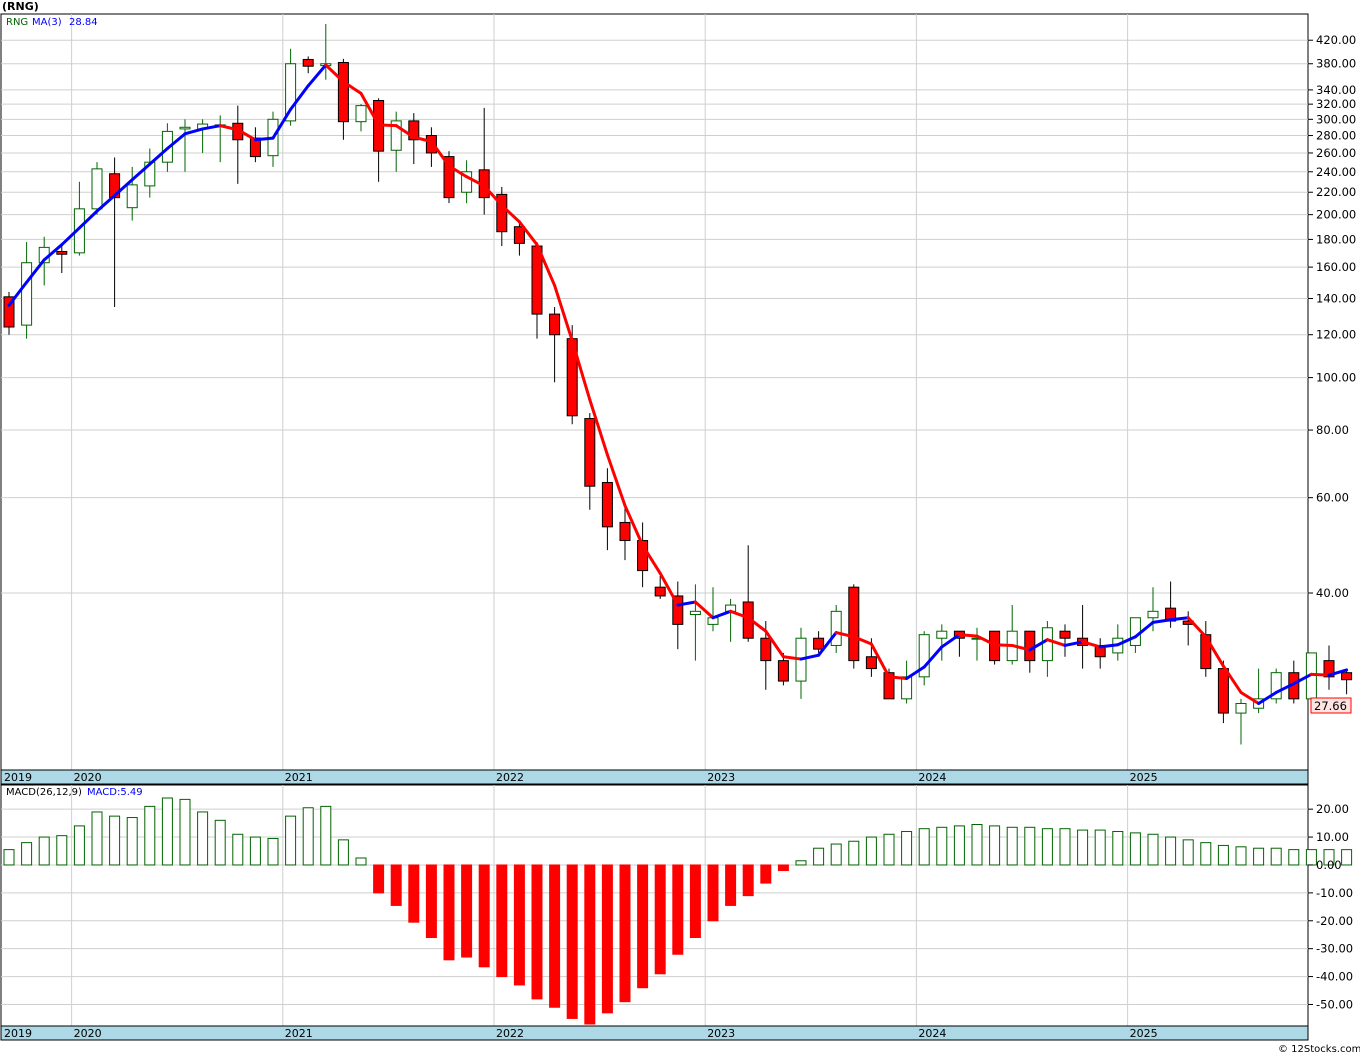 This screenshot has width=1360, height=1056. What do you see at coordinates (1334, 1004) in the screenshot?
I see `macd-tick-label: -50.00` at bounding box center [1334, 1004].